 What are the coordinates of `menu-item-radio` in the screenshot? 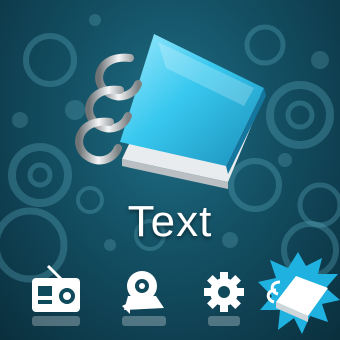 It's located at (60, 296).